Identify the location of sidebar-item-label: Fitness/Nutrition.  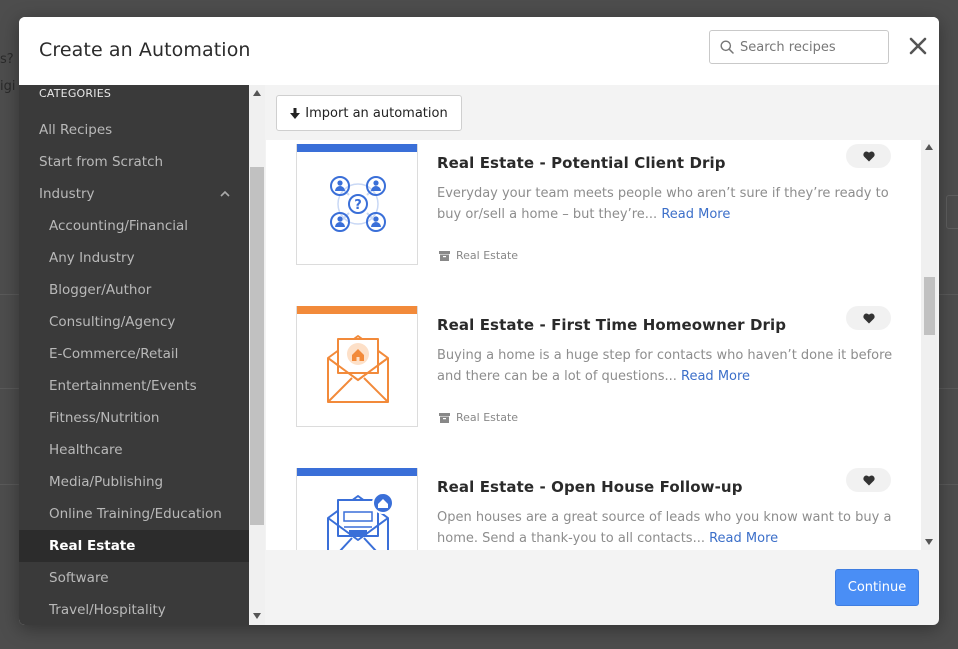
(104, 418).